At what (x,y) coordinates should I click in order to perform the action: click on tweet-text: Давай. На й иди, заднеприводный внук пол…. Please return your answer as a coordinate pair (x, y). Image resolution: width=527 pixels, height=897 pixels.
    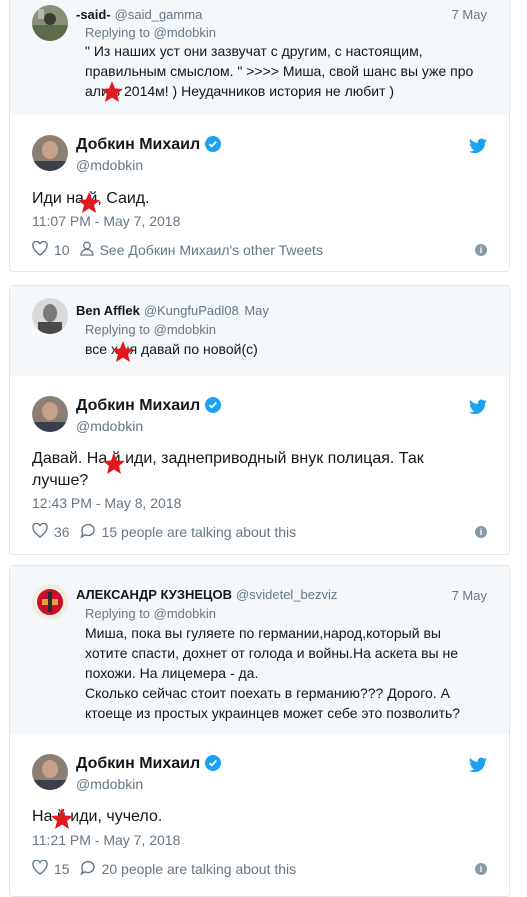
    Looking at the image, I should click on (228, 469).